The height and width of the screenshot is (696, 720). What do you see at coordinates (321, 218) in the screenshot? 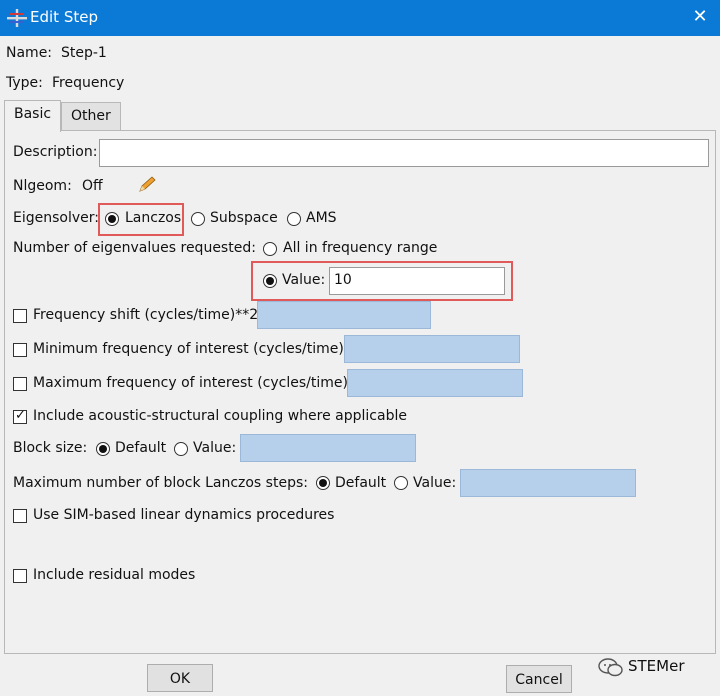
I see `ams-label: AMS` at bounding box center [321, 218].